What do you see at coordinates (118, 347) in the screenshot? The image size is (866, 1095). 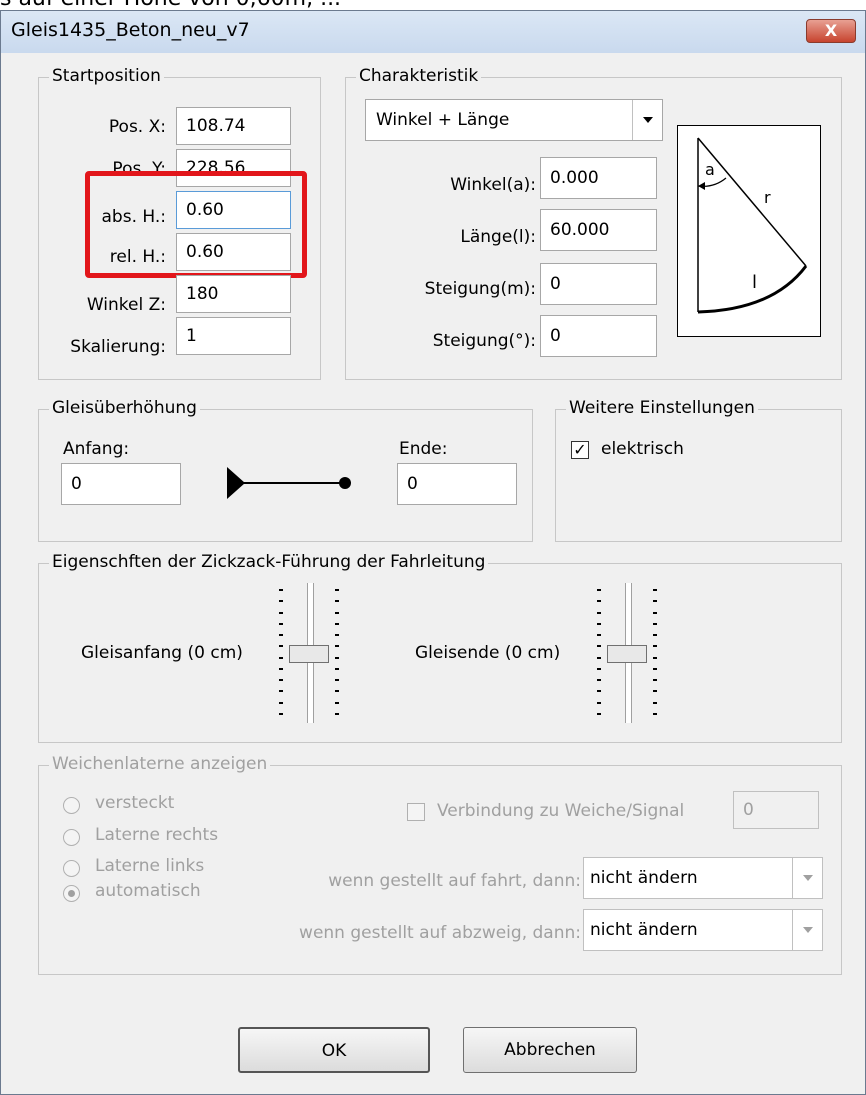 I see `skalierung-label: Skalierung:` at bounding box center [118, 347].